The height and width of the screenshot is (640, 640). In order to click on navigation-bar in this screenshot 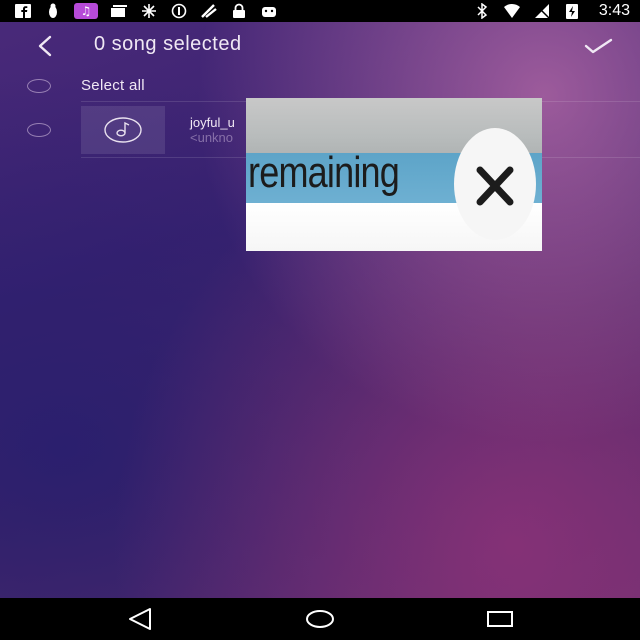, I will do `click(320, 619)`.